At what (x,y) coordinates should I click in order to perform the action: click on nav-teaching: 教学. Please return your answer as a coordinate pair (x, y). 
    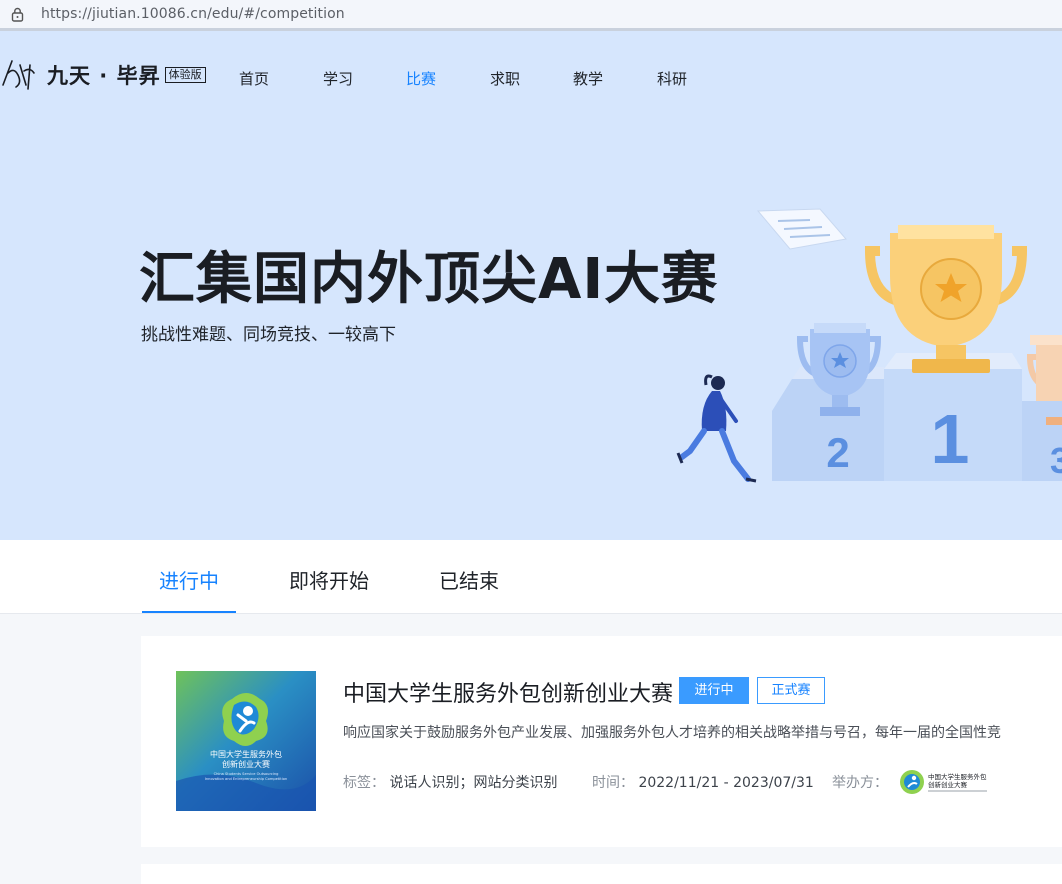
    Looking at the image, I should click on (588, 78).